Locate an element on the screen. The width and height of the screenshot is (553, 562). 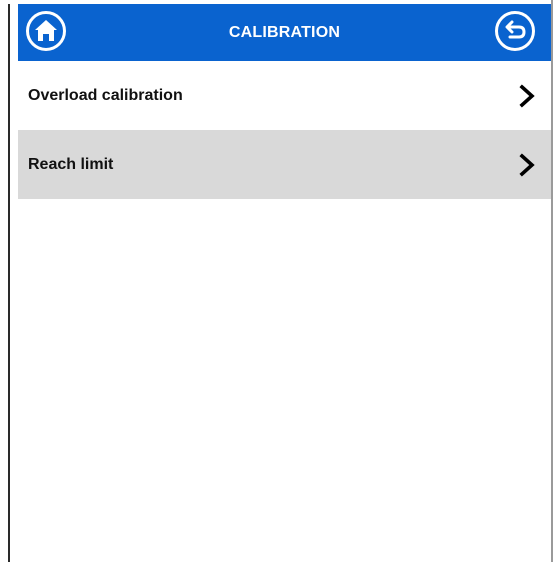
home-button is located at coordinates (46, 31).